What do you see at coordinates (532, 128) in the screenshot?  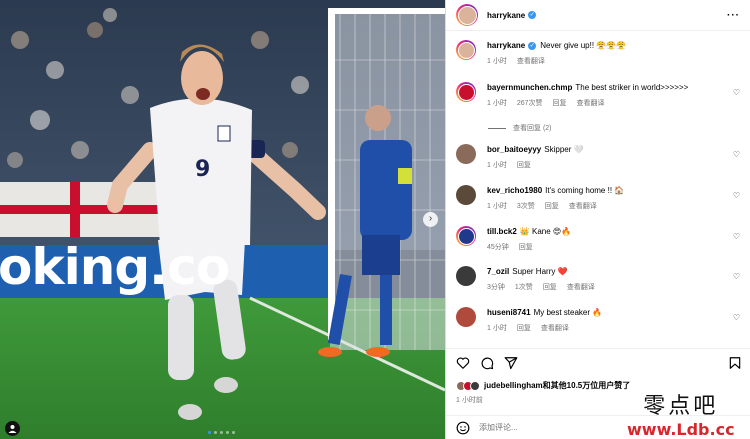 I see `view-replies-label: 查看回复 (2)` at bounding box center [532, 128].